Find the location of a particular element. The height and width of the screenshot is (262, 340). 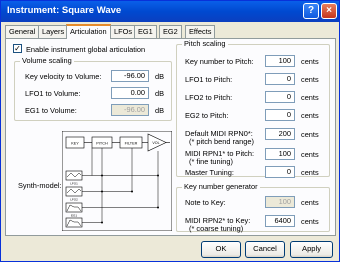

tab-eg2: EG2 is located at coordinates (170, 31).